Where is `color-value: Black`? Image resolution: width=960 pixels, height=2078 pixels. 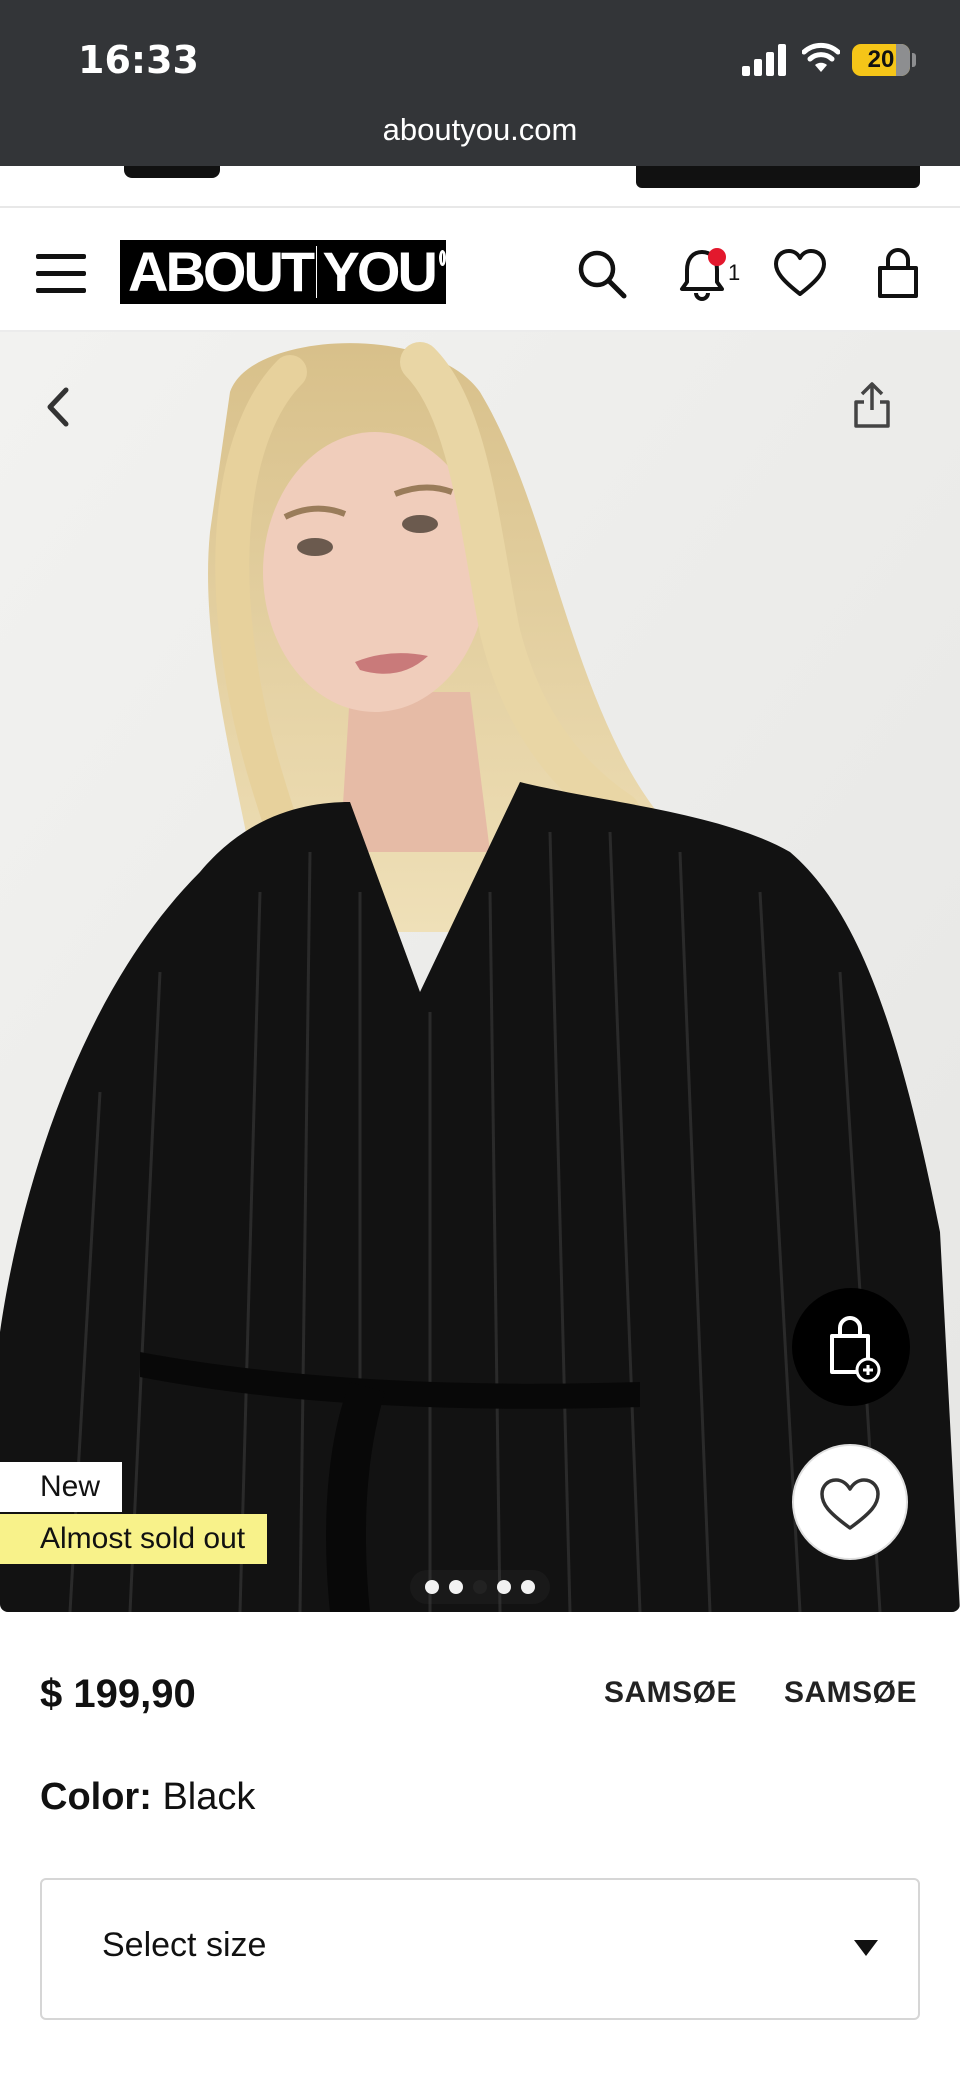 color-value: Black is located at coordinates (209, 1797).